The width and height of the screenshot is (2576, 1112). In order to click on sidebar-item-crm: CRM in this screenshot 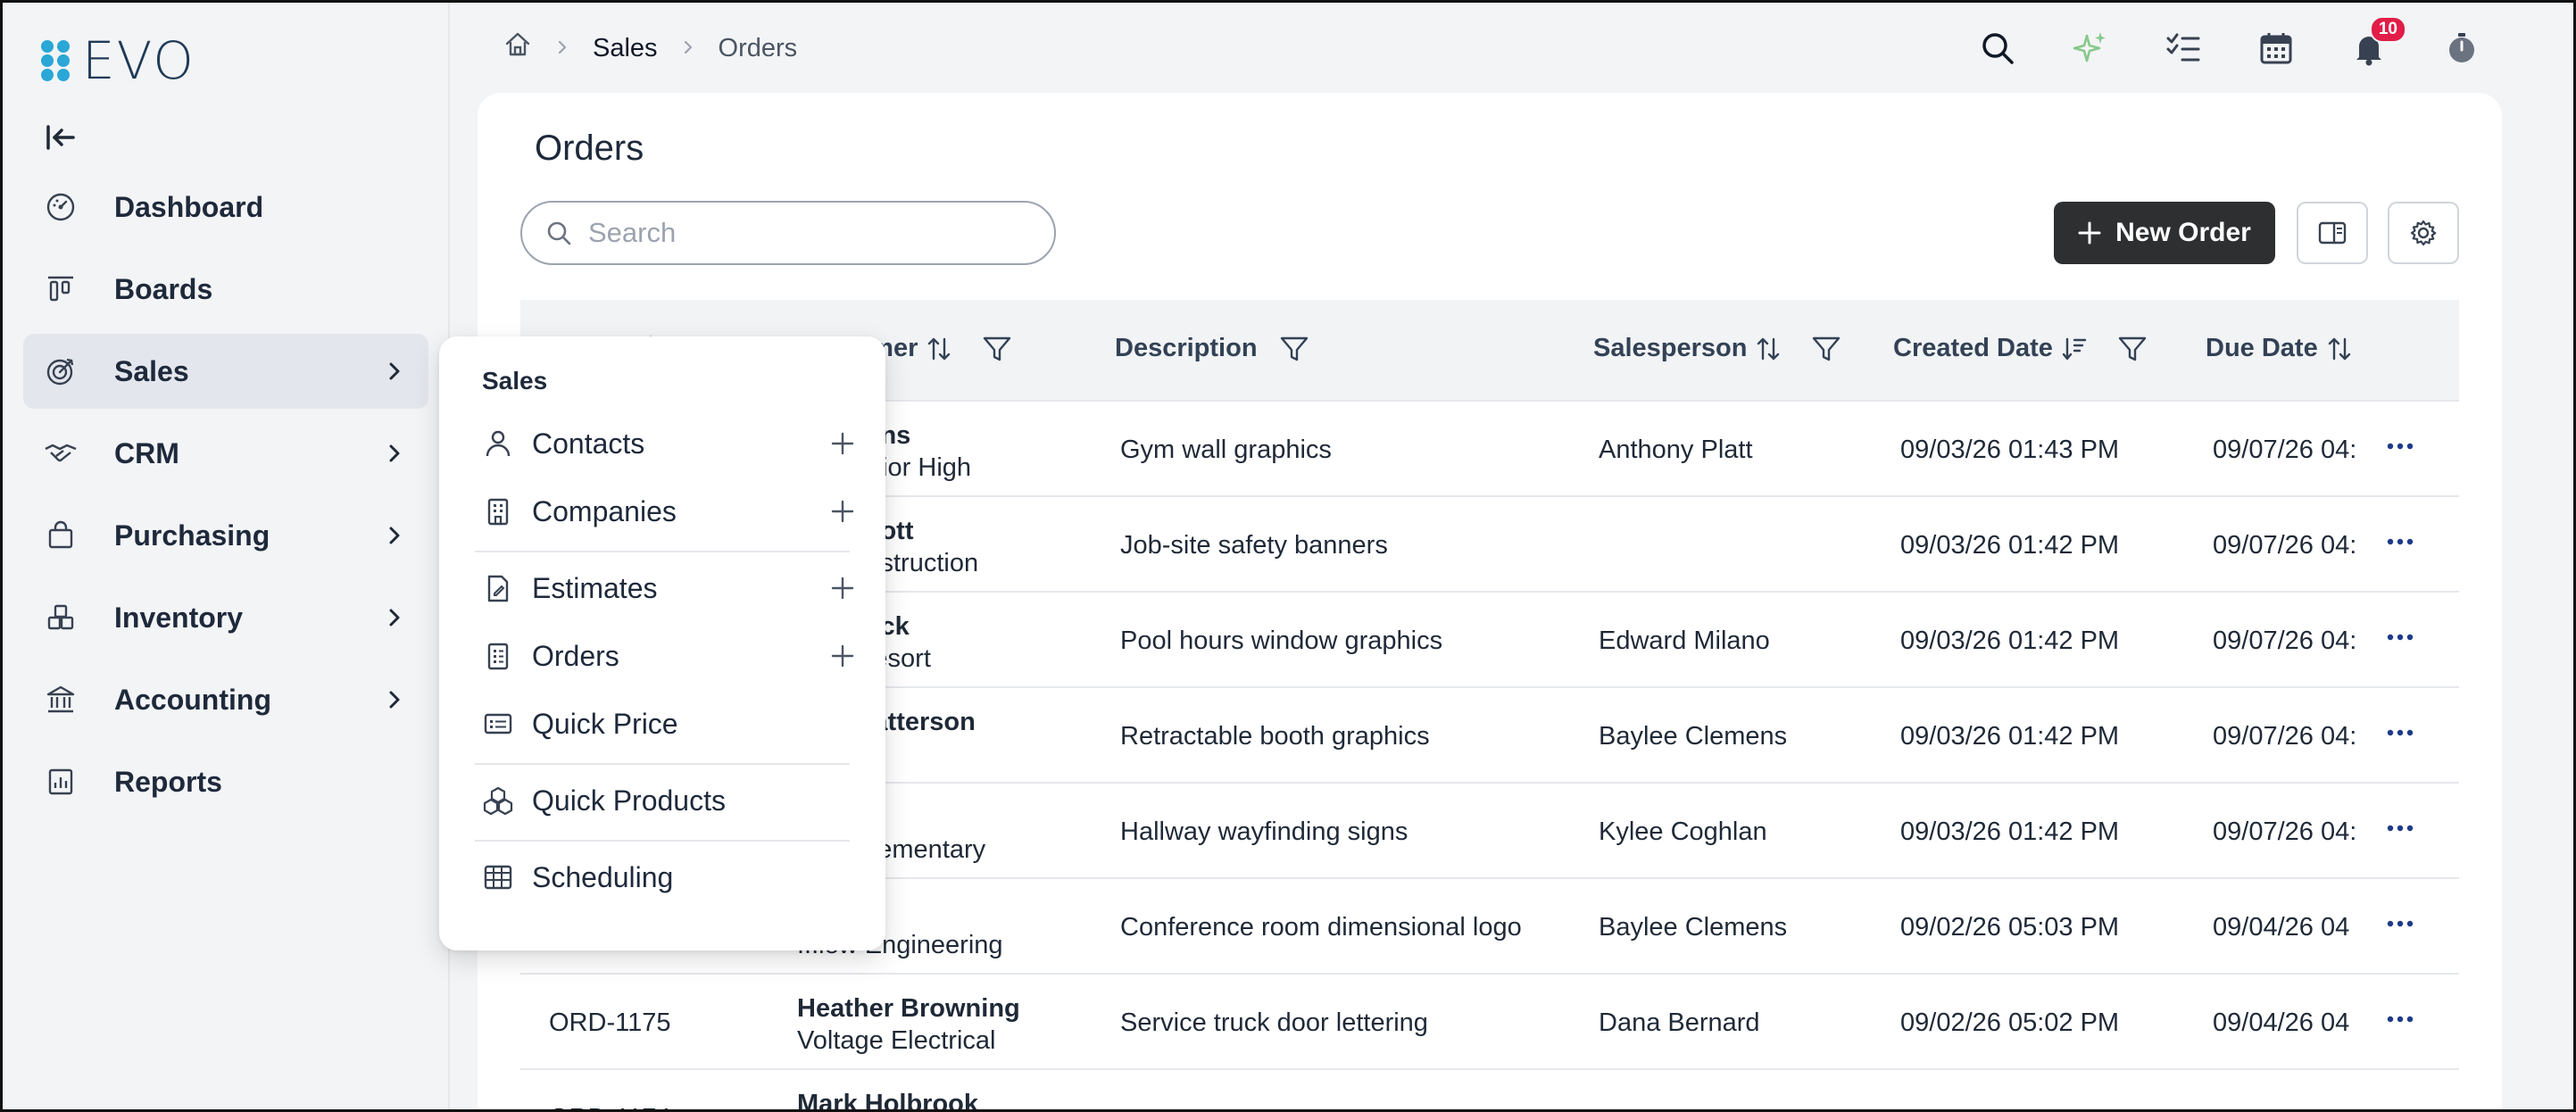, I will do `click(226, 453)`.